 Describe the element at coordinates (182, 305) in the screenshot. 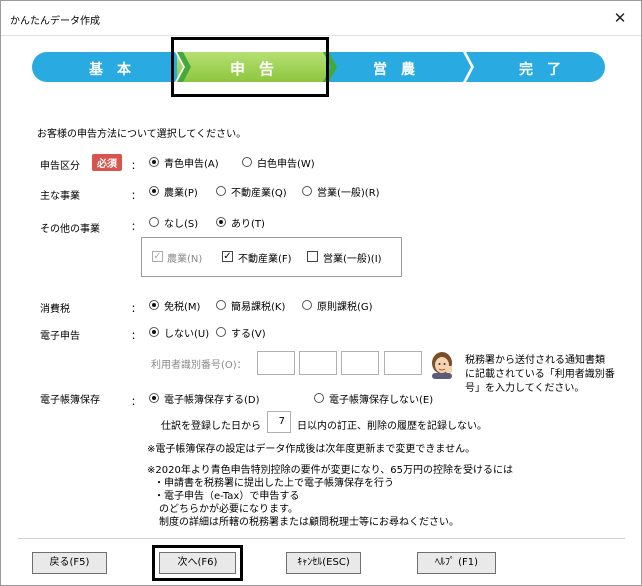

I see `tax-exempt-label: 免税(M)` at that location.